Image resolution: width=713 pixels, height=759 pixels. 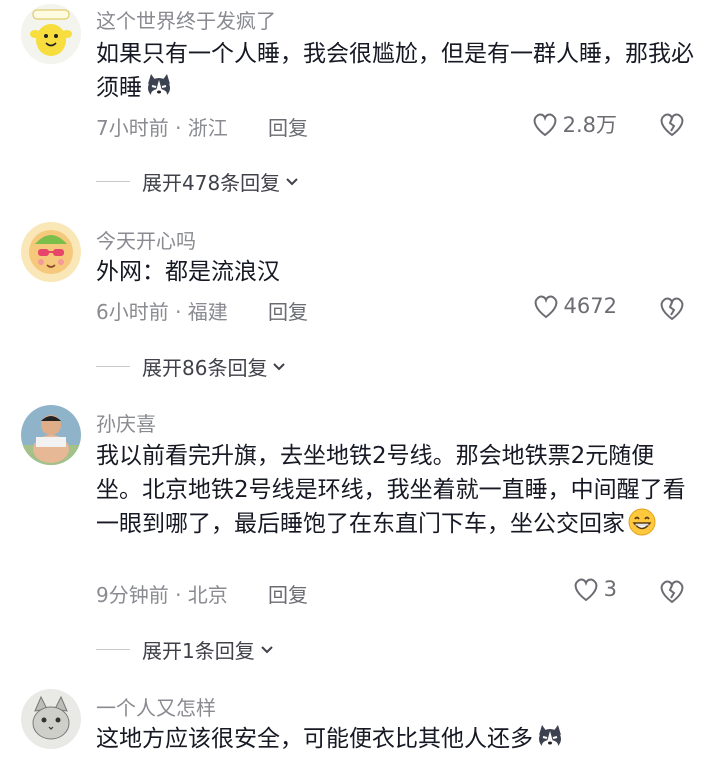 What do you see at coordinates (636, 738) in the screenshot?
I see `text-fade-overlay` at bounding box center [636, 738].